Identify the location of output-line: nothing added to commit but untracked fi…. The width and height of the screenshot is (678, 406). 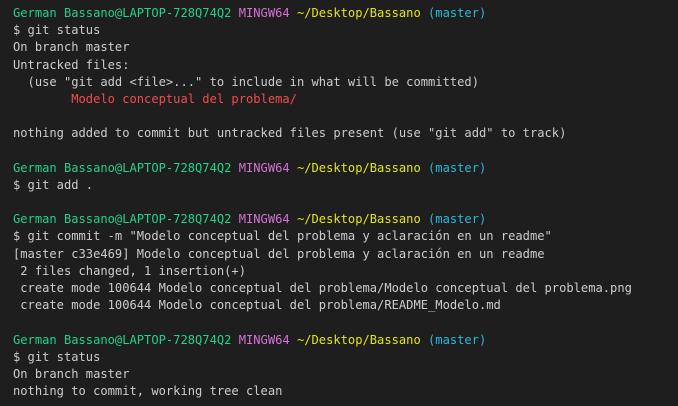
(290, 133).